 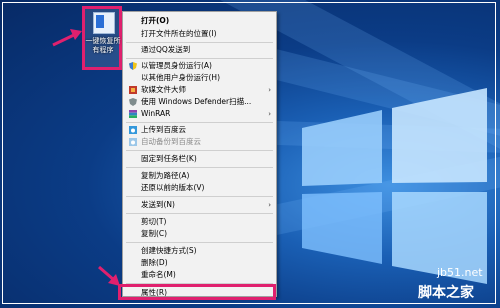 What do you see at coordinates (199, 205) in the screenshot?
I see `menu-item-send-to: 发送到(N) ›` at bounding box center [199, 205].